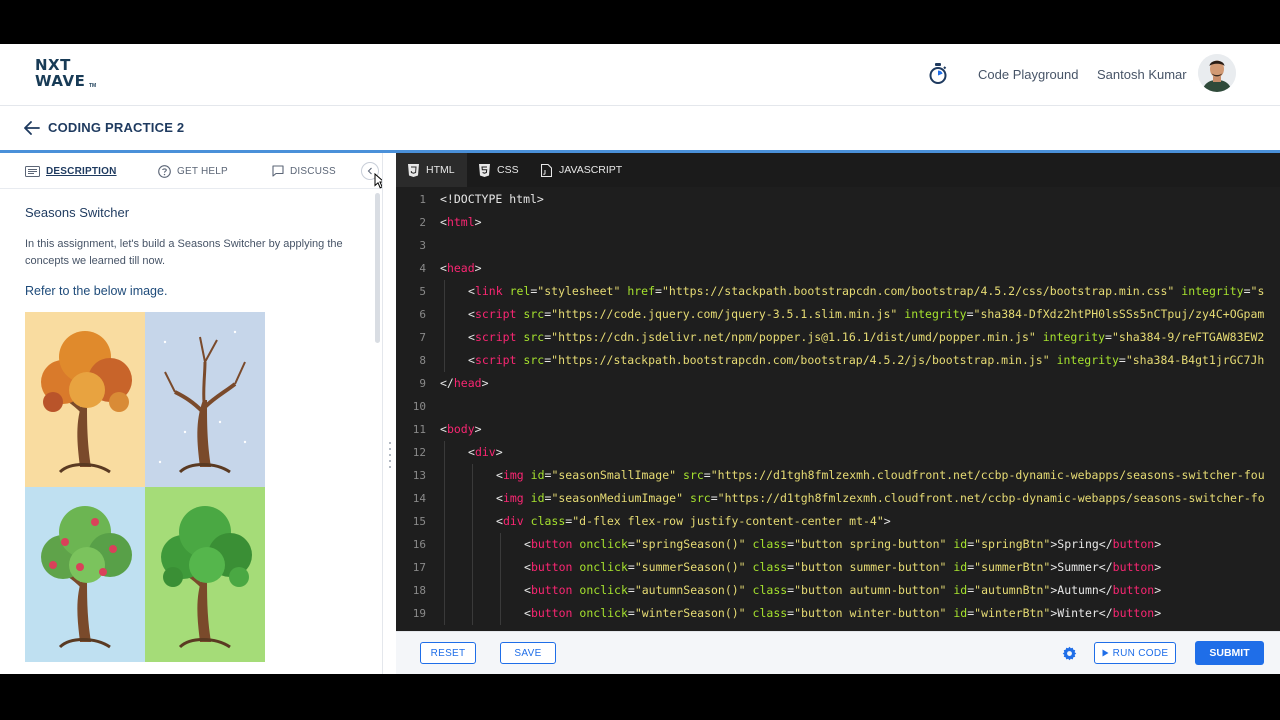  I want to click on resize-handle, so click(390, 455).